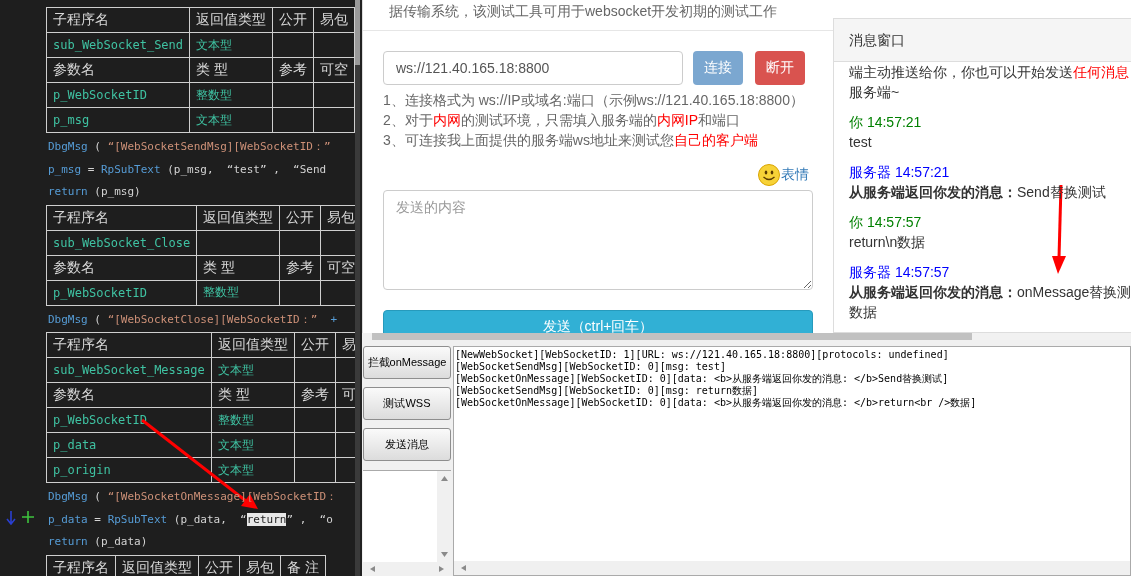 The height and width of the screenshot is (576, 1131). Describe the element at coordinates (593, 100) in the screenshot. I see `help-text: 1、连接格式为 ws://IP或域名:端口（示例ws://121.40.165.18:8800）` at that location.